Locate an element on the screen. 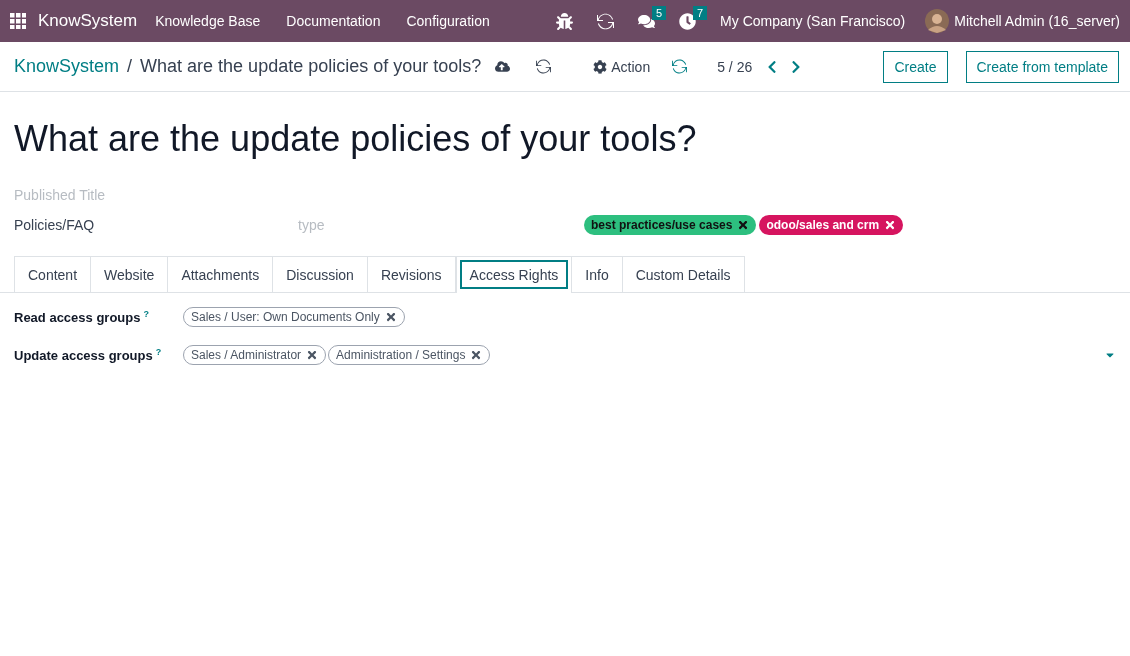  tag: best practices/use cases is located at coordinates (670, 225).